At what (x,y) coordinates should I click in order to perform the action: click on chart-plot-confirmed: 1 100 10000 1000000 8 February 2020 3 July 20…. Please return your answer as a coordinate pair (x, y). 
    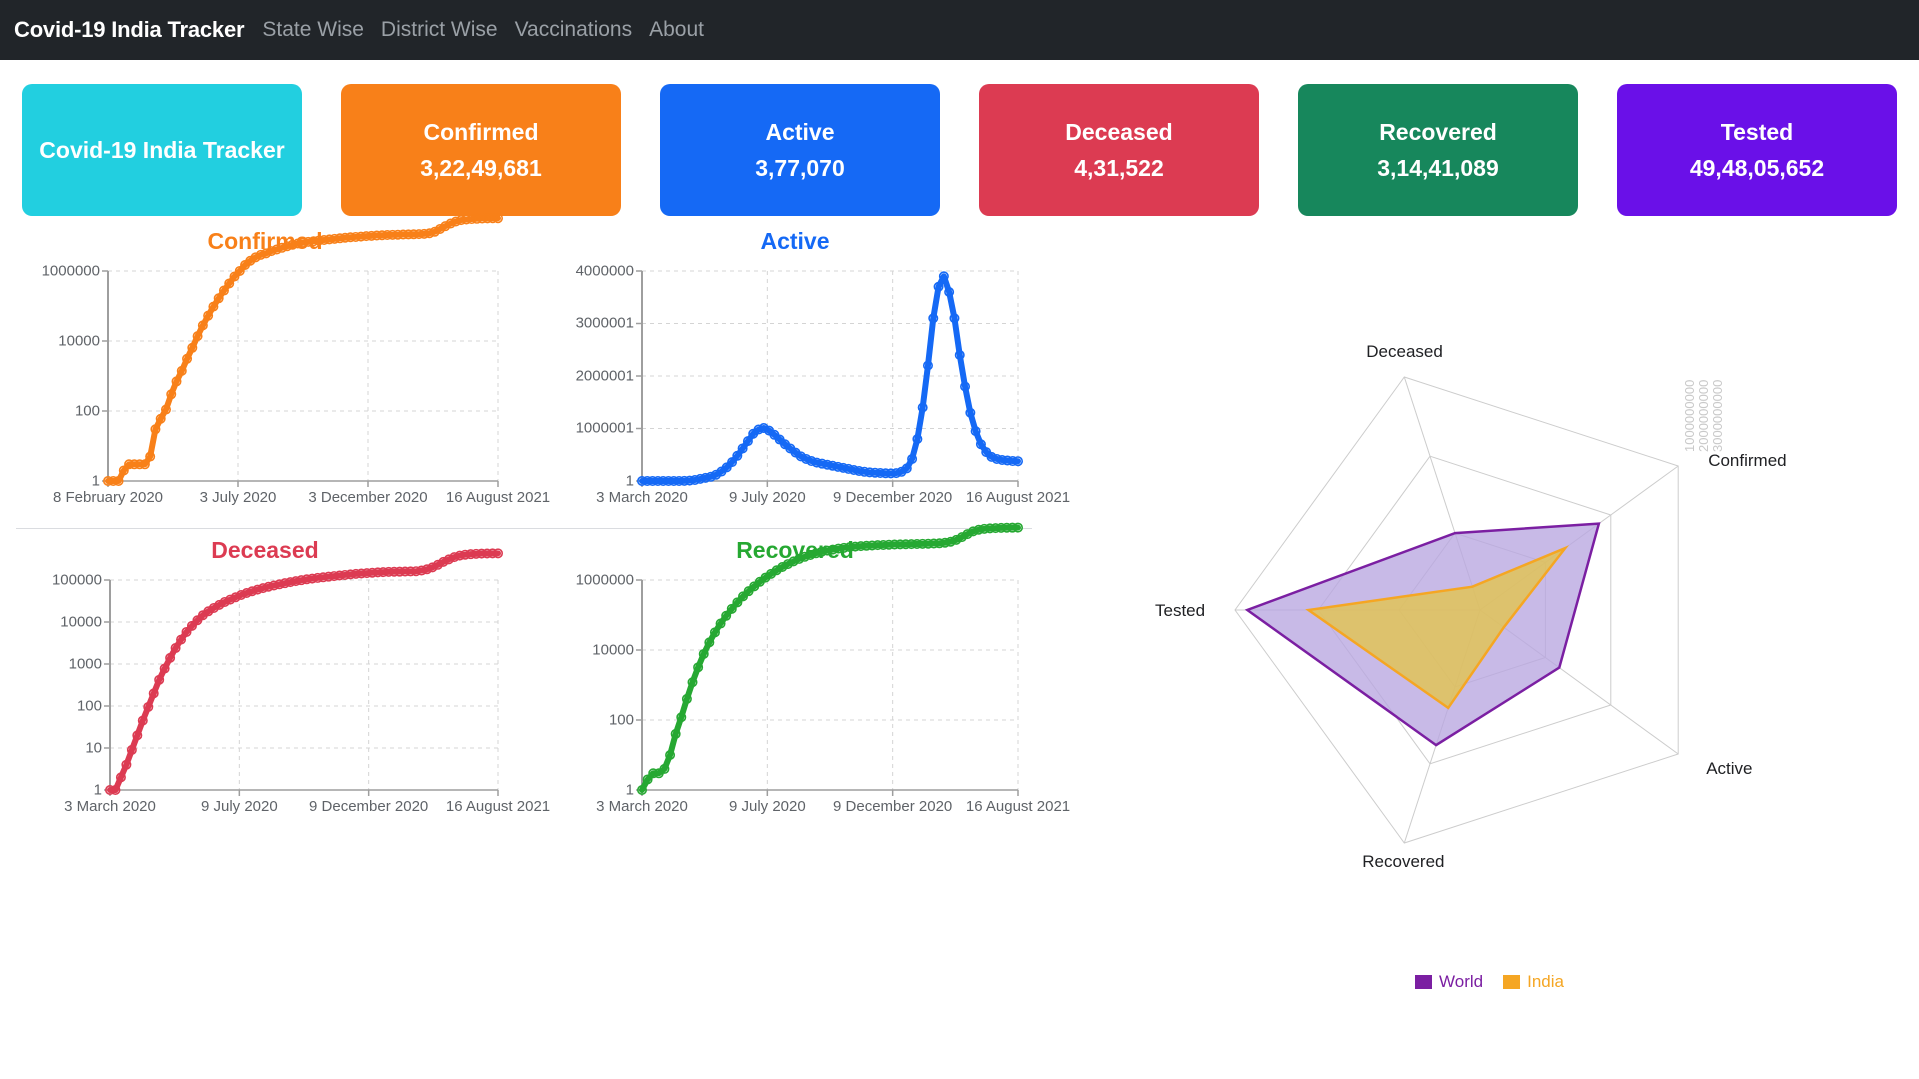
    Looking at the image, I should click on (275, 362).